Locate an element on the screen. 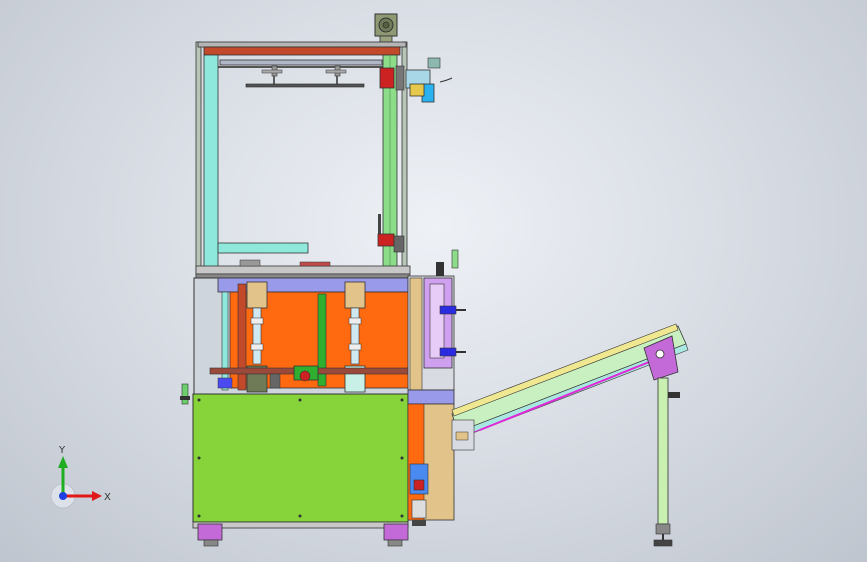  cabinet-feet is located at coordinates (300, 534).